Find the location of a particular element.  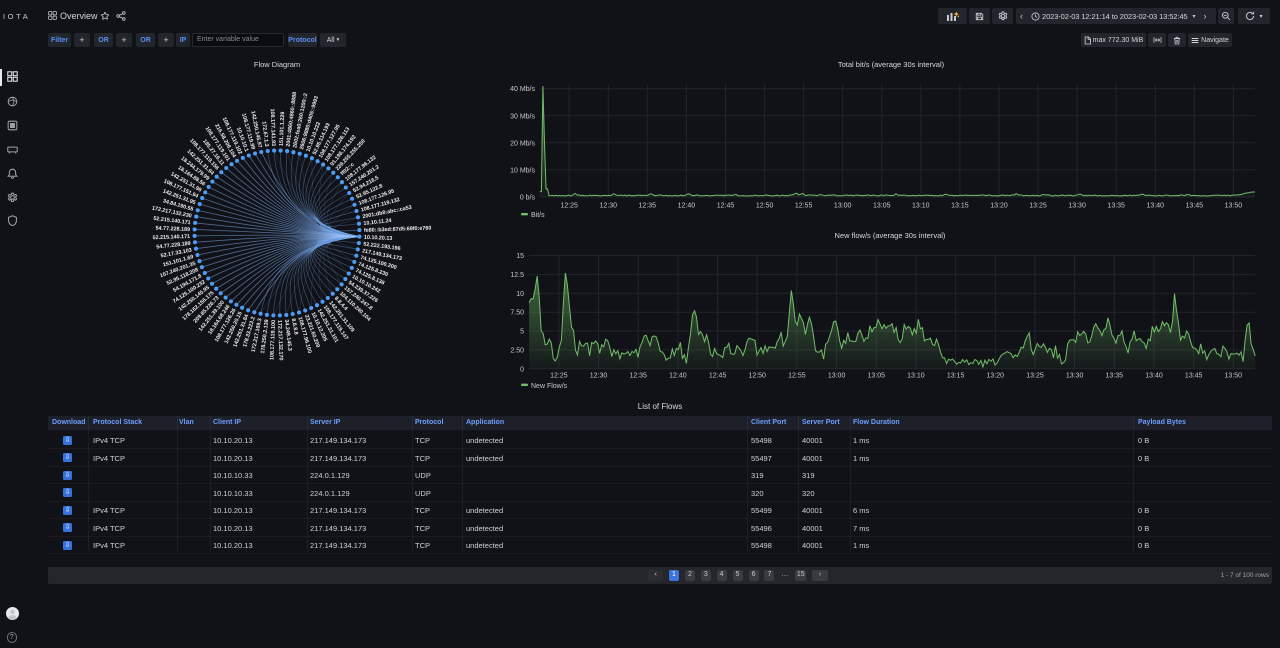

svg-text: 0 b/s is located at coordinates (528, 198).